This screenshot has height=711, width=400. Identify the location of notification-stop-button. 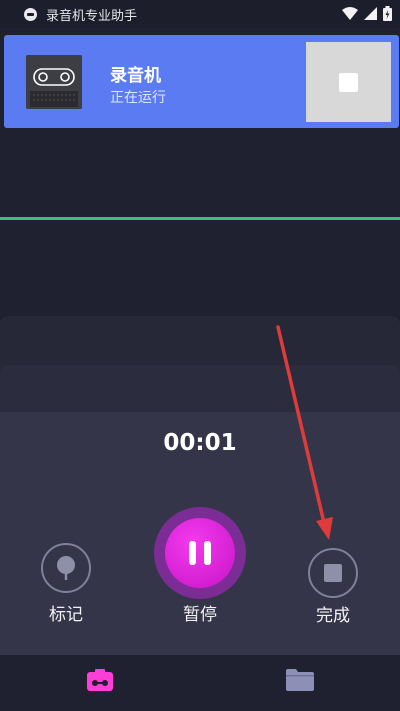
(348, 82).